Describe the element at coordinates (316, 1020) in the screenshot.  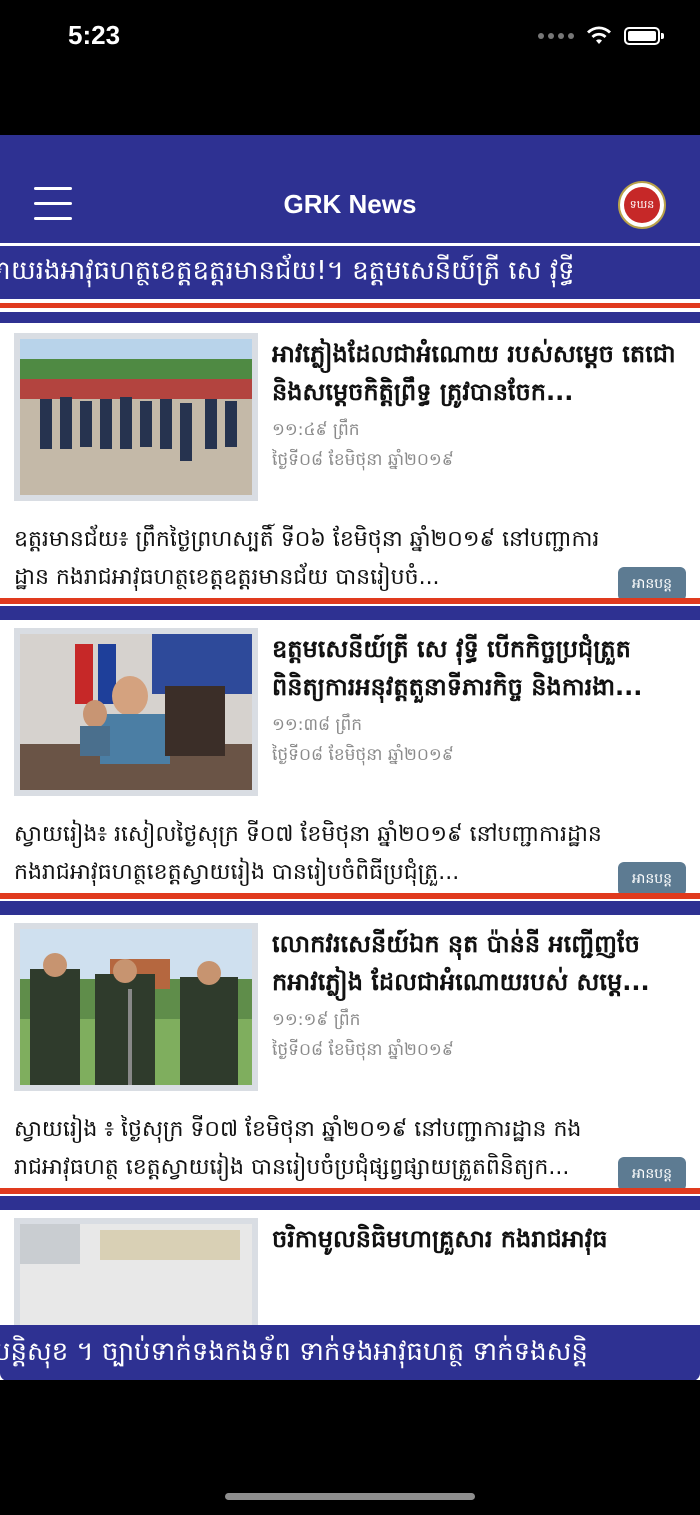
I see `article-time: ១១:១៩ ព្រឹក` at that location.